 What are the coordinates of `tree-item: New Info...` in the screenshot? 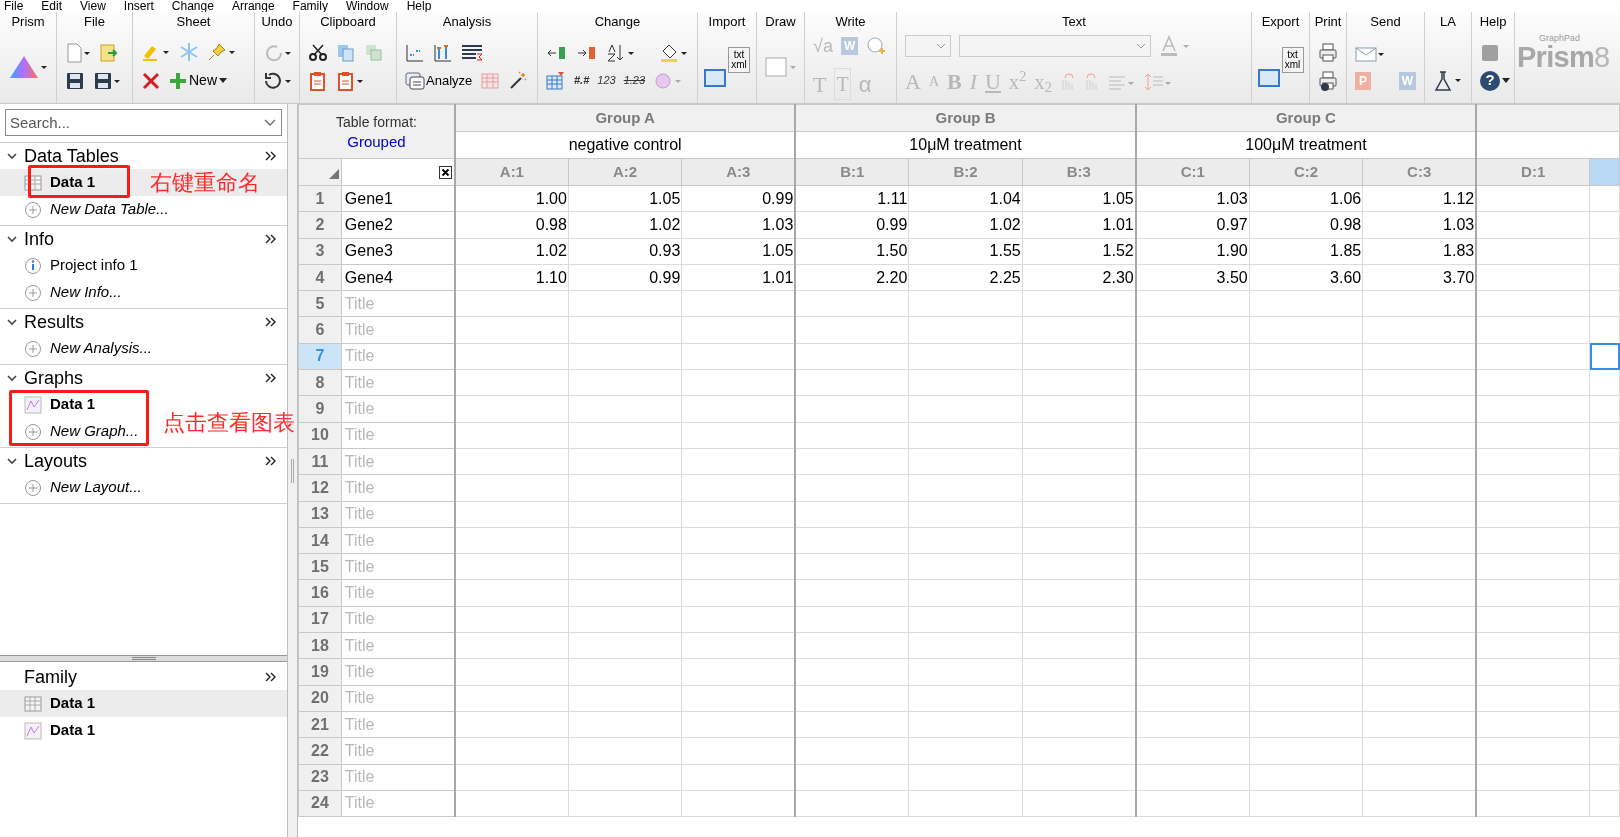 It's located at (73, 292).